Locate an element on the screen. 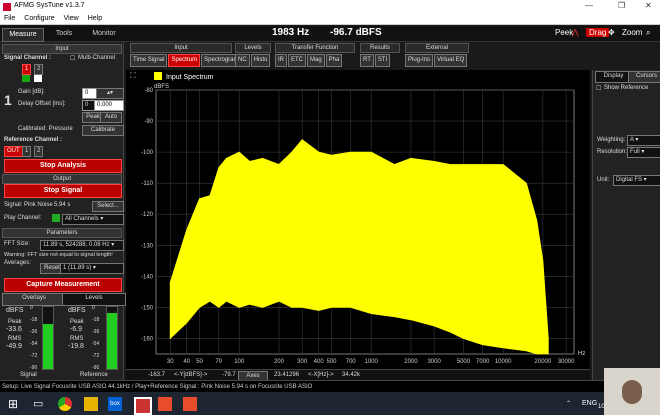 The width and height of the screenshot is (660, 415). tab-display: Display is located at coordinates (613, 77).